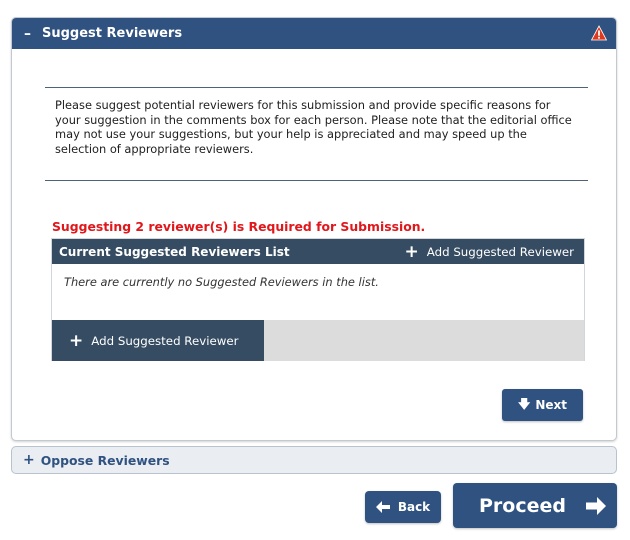 Image resolution: width=630 pixels, height=540 pixels. Describe the element at coordinates (174, 251) in the screenshot. I see `list-title: Current Suggested Reviewers List` at that location.